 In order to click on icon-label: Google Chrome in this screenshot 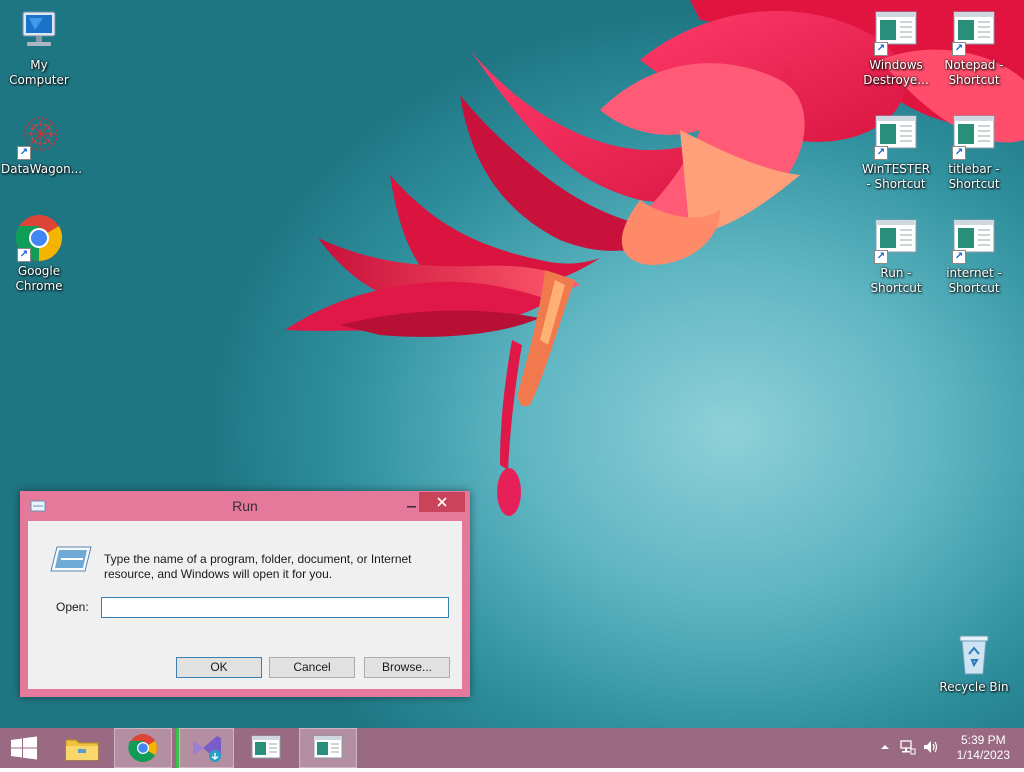, I will do `click(39, 278)`.